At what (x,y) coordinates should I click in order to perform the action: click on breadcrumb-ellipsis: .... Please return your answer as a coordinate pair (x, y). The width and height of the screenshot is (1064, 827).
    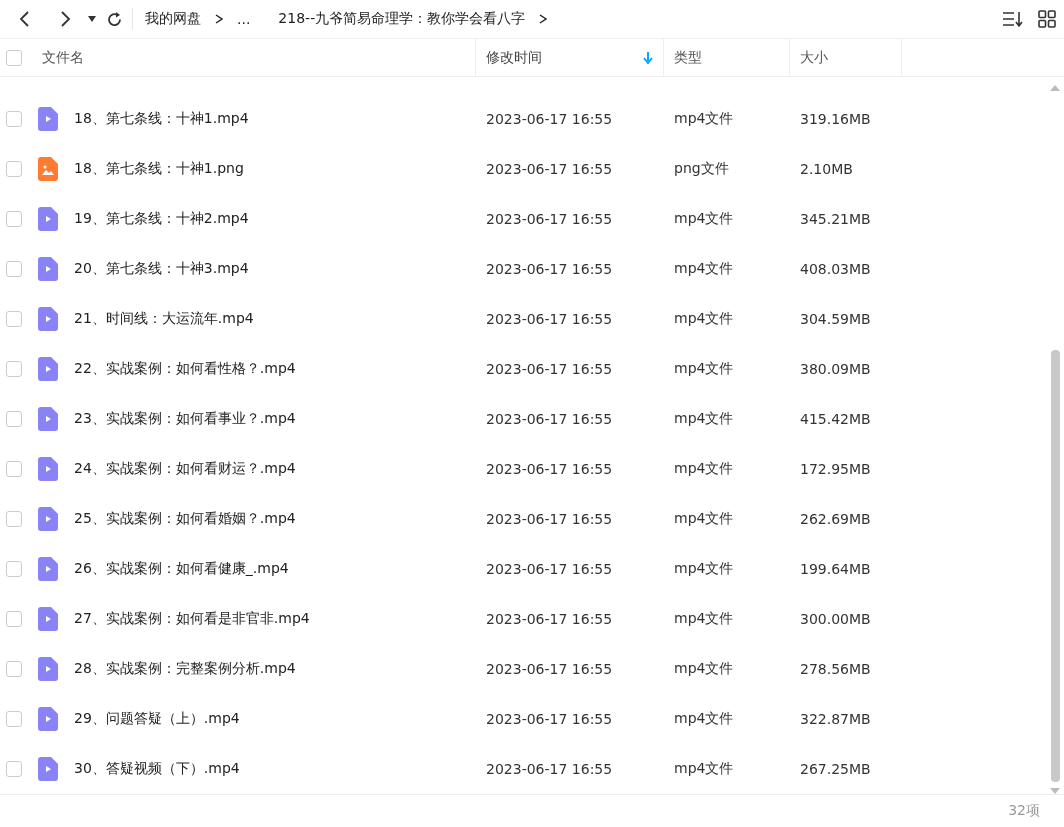
    Looking at the image, I should click on (244, 19).